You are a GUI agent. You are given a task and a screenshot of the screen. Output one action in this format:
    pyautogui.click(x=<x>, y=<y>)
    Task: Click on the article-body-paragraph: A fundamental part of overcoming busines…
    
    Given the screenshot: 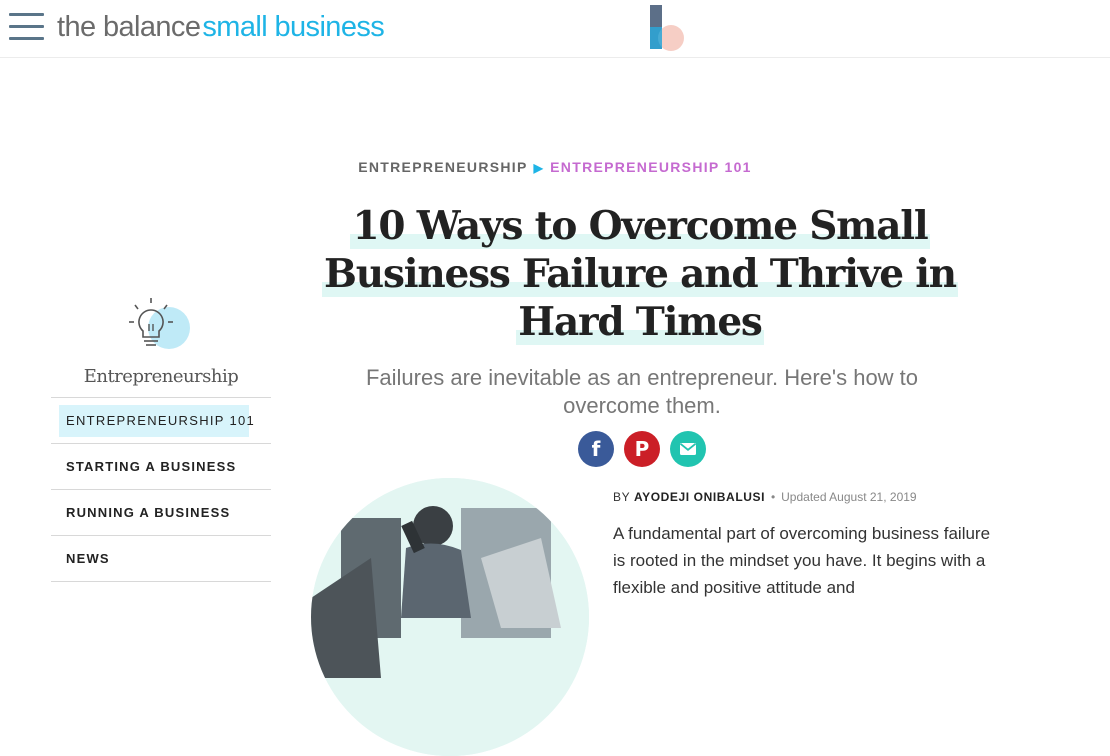 What is the action you would take?
    pyautogui.click(x=802, y=560)
    